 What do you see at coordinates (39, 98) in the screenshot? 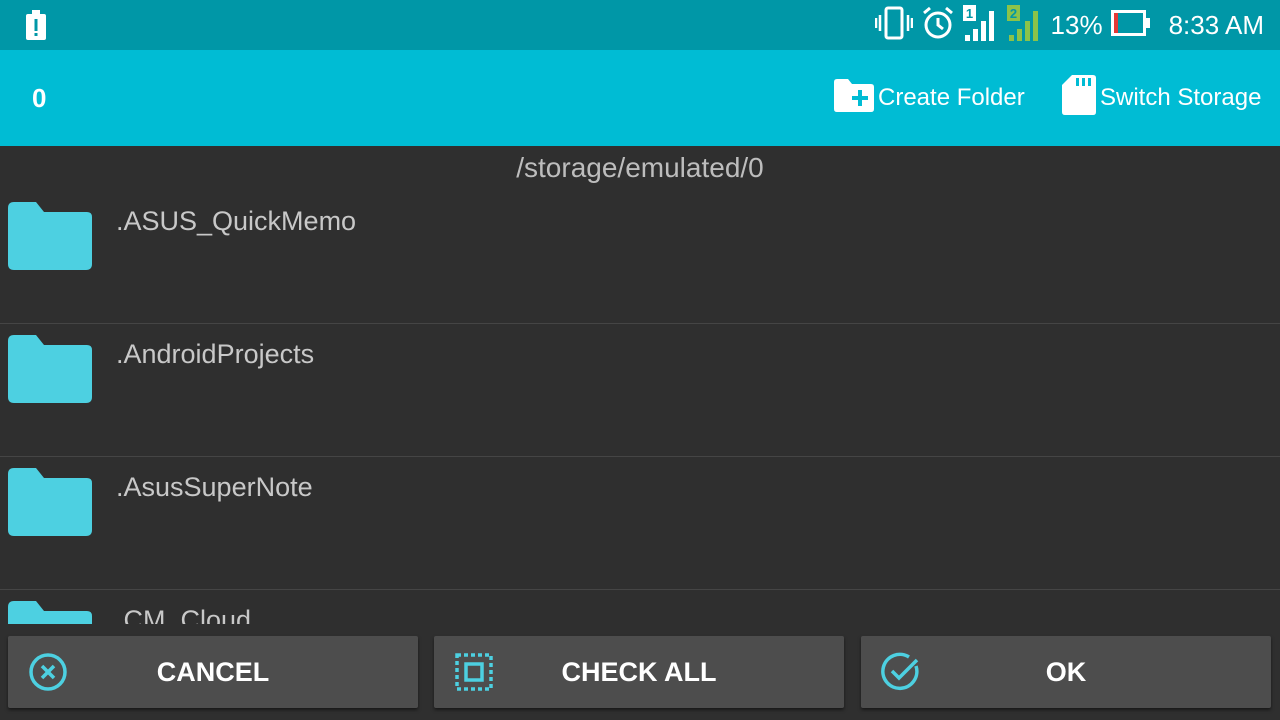
I see `selected-count: 0` at bounding box center [39, 98].